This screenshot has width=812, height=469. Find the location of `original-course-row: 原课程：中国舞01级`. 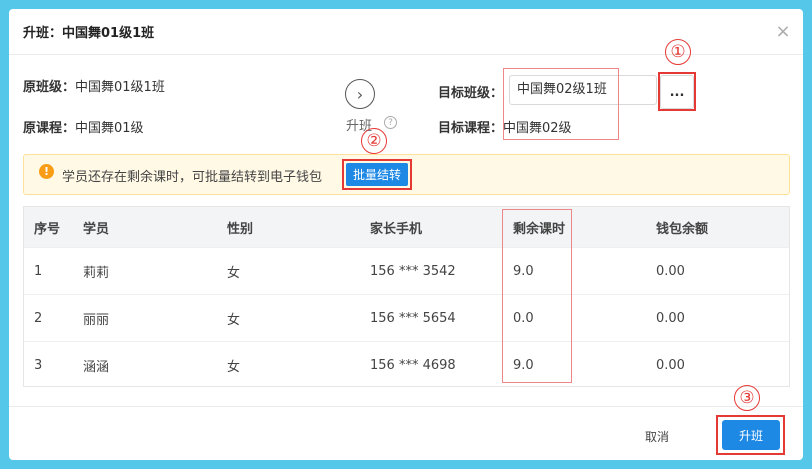

original-course-row: 原课程：中国舞01级 is located at coordinates (83, 126).